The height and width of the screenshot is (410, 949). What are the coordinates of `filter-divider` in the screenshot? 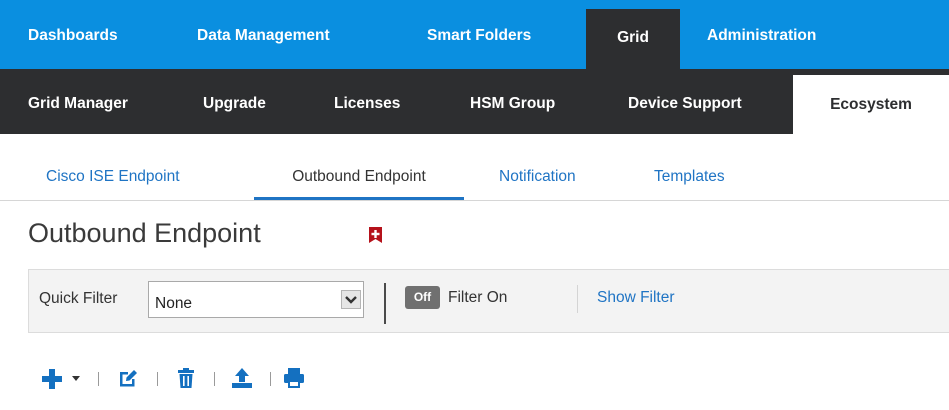 It's located at (385, 303).